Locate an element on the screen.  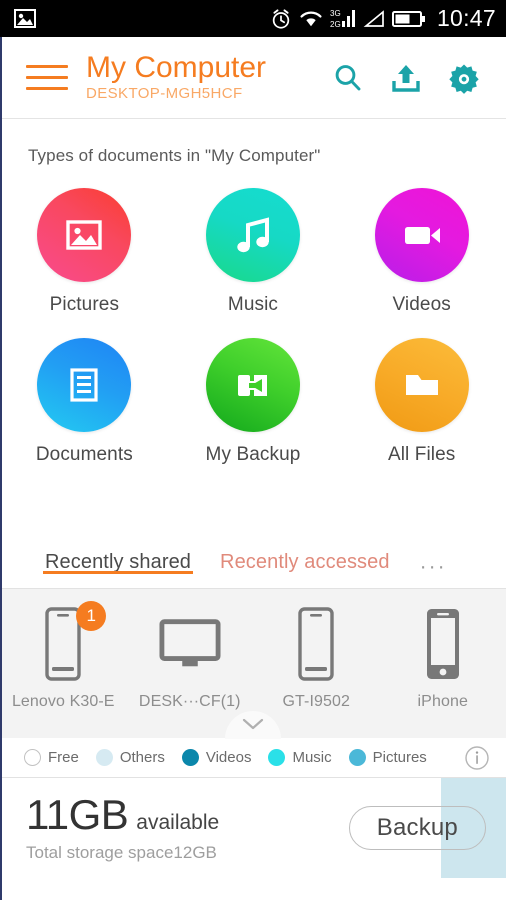
tile-videos-label: Videos is located at coordinates (421, 304).